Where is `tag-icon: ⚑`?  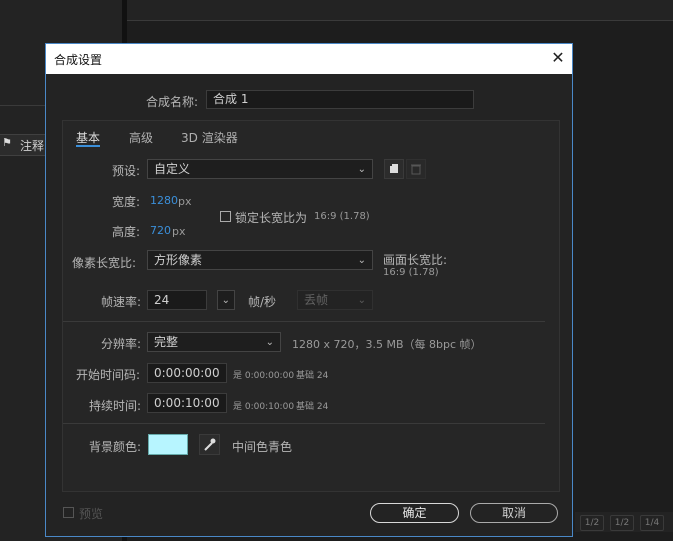 tag-icon: ⚑ is located at coordinates (7, 142).